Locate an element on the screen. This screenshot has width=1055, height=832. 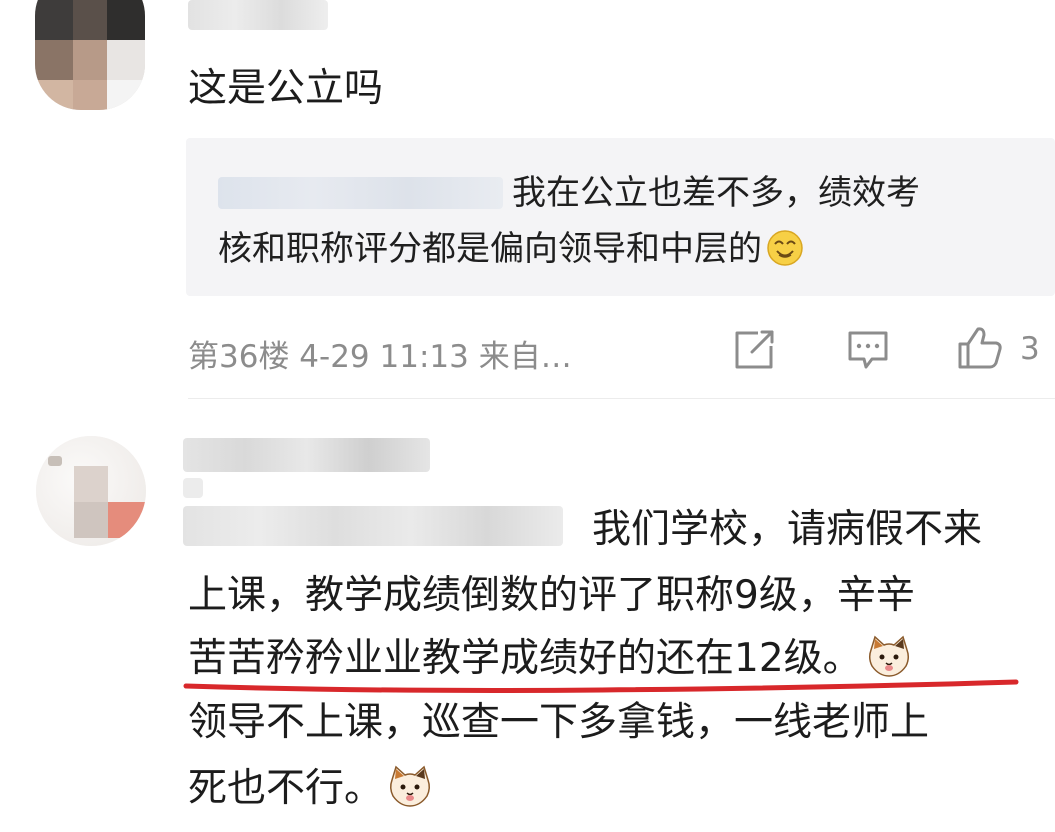
comment-text: 这是公立吗 is located at coordinates (286, 88).